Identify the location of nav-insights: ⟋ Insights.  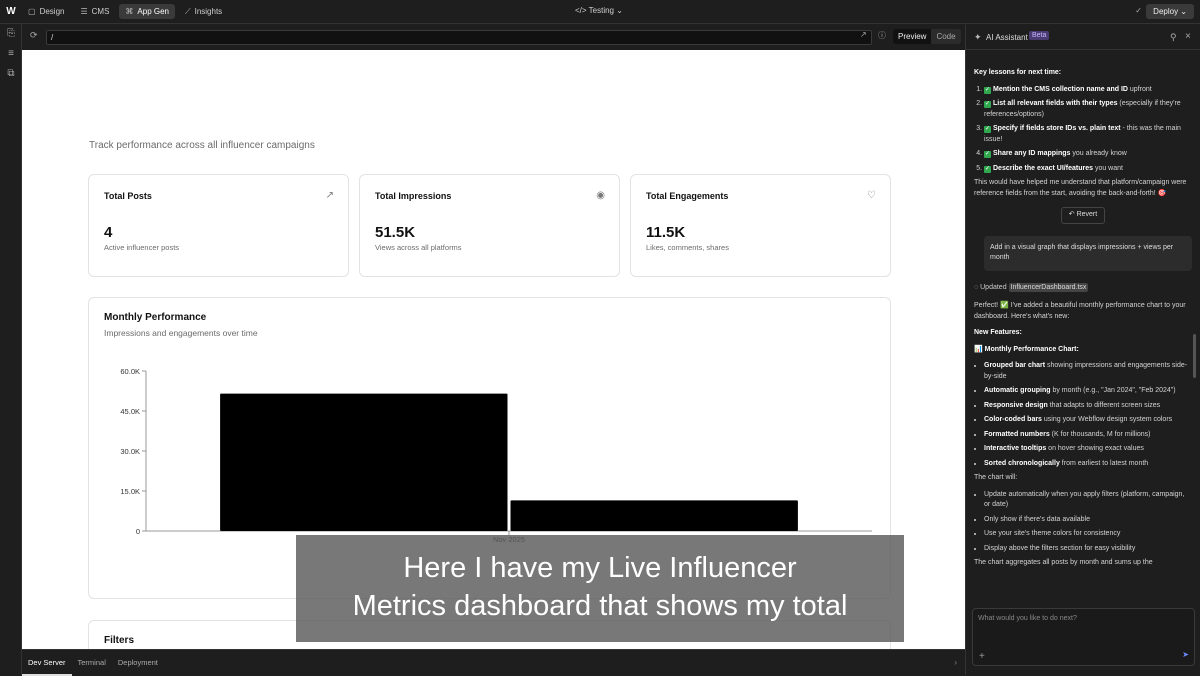
(203, 12).